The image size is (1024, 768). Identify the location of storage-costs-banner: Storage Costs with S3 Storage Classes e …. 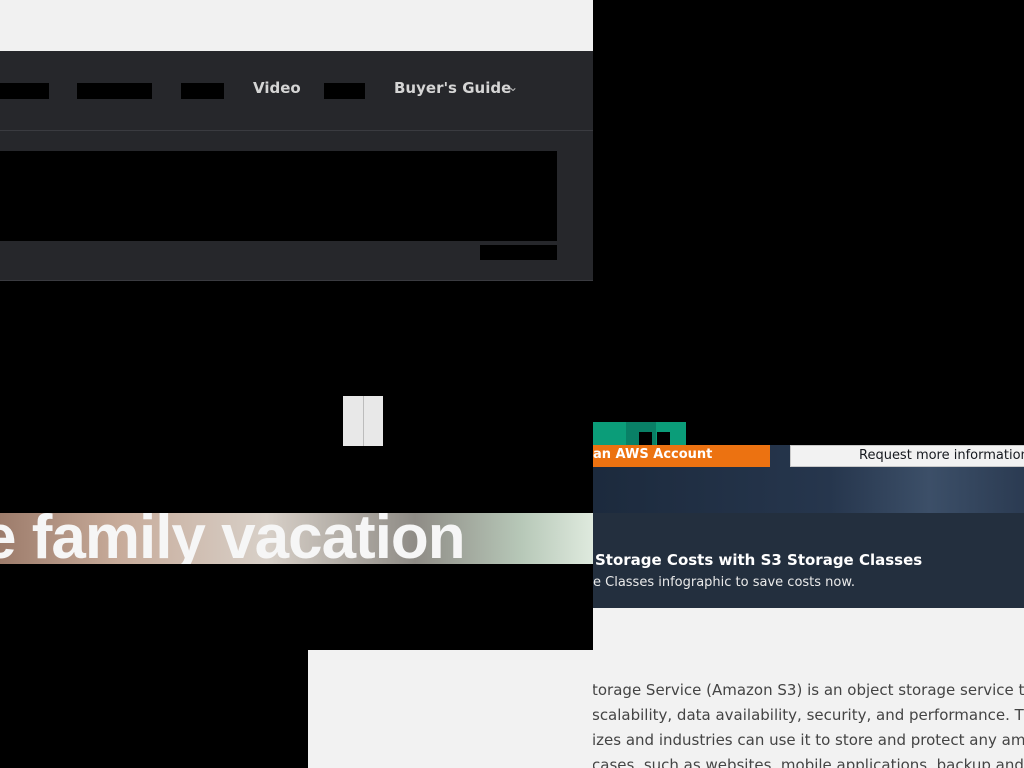
(808, 560).